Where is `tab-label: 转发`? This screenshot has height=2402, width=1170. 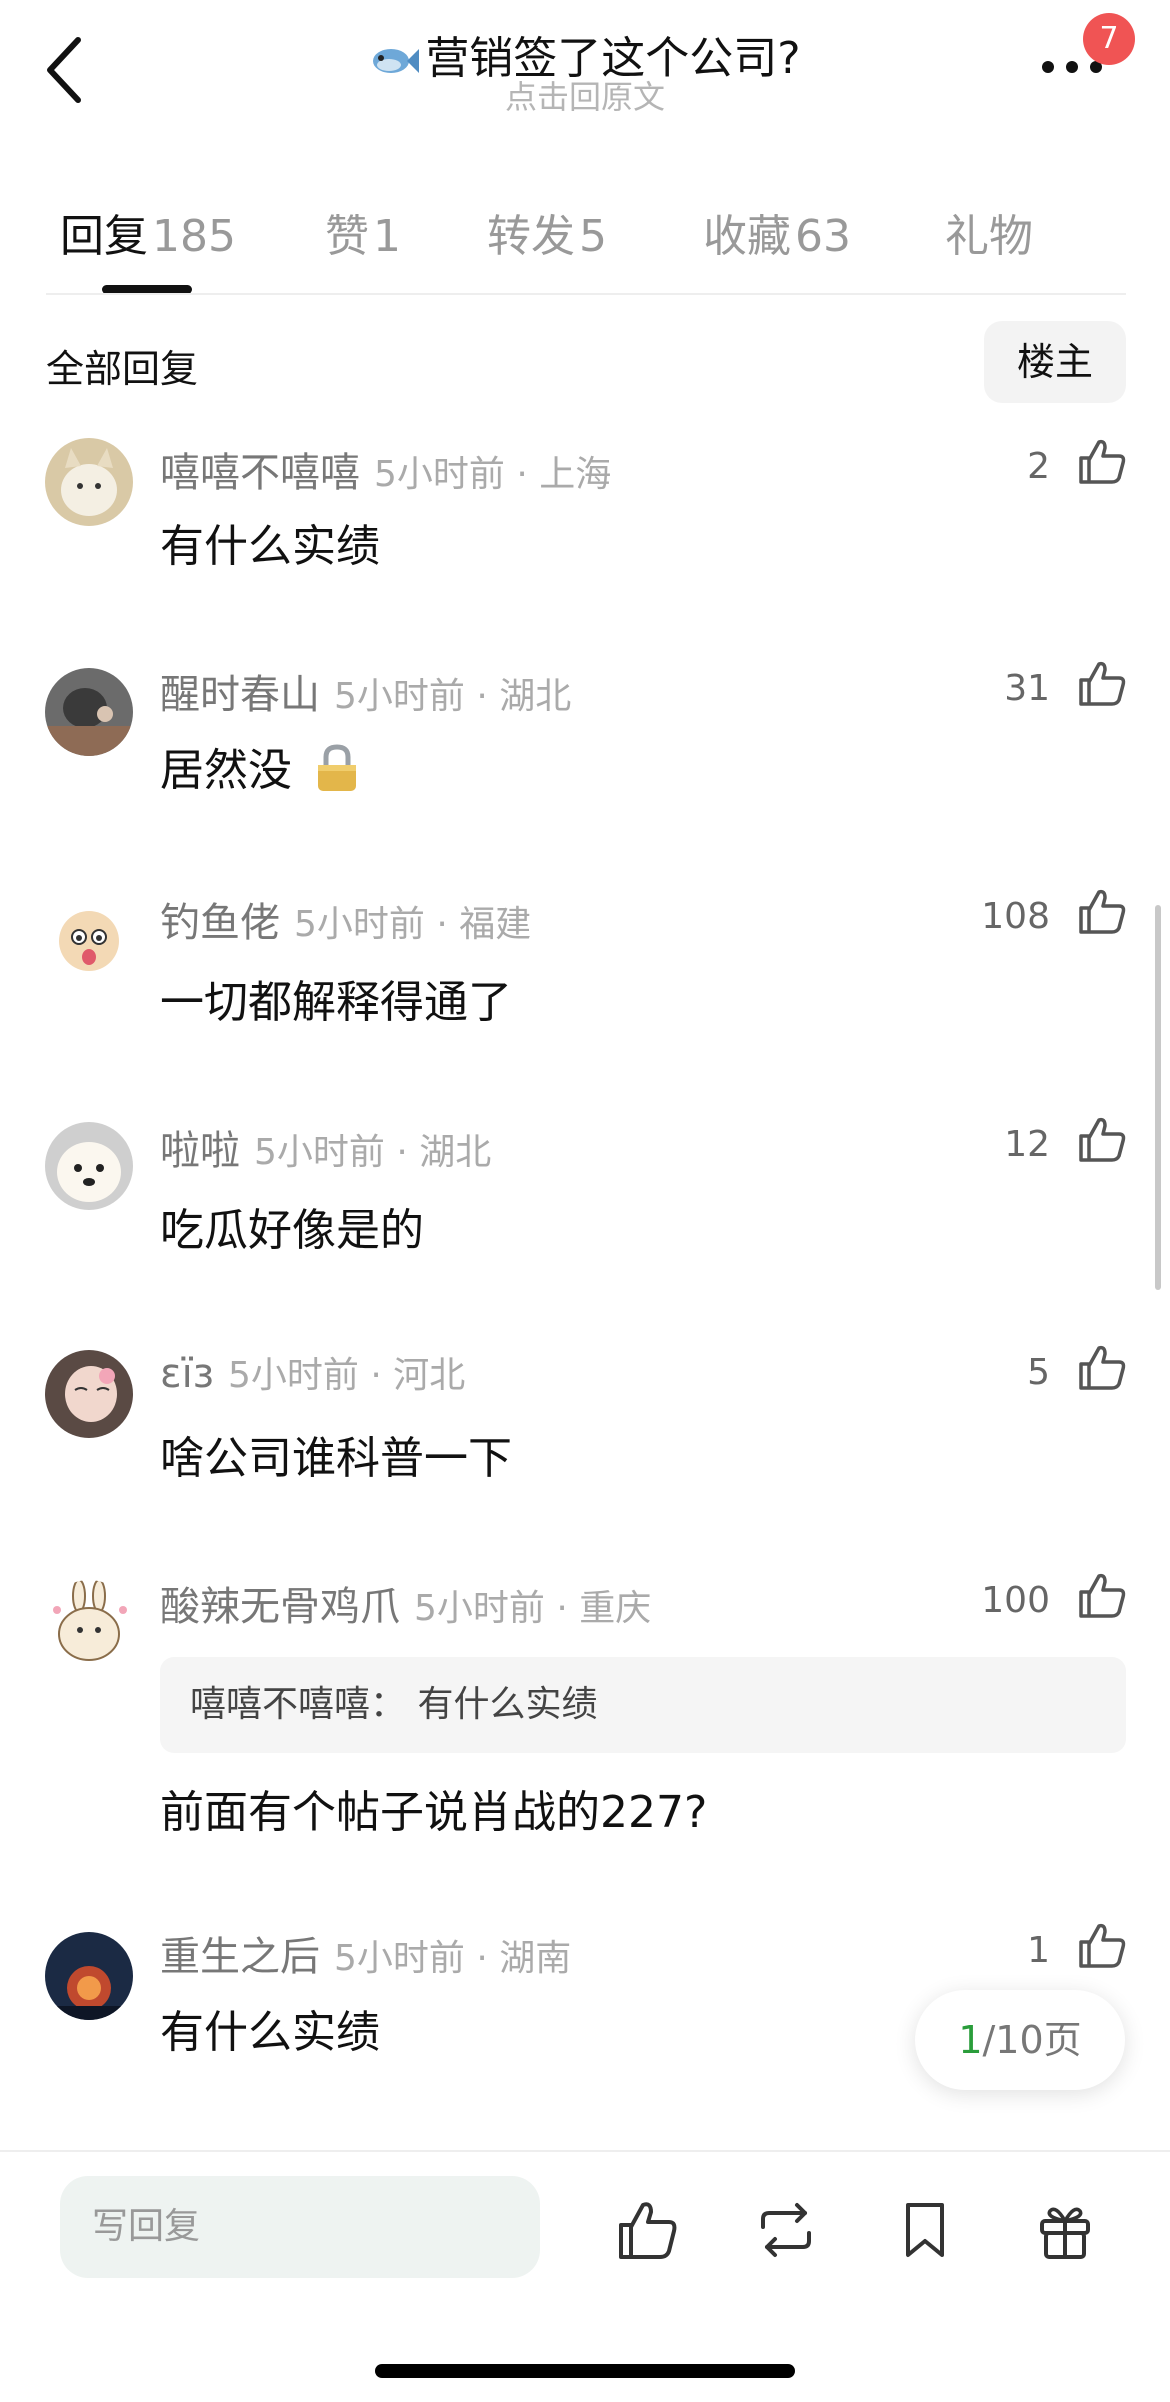
tab-label: 转发 is located at coordinates (531, 236).